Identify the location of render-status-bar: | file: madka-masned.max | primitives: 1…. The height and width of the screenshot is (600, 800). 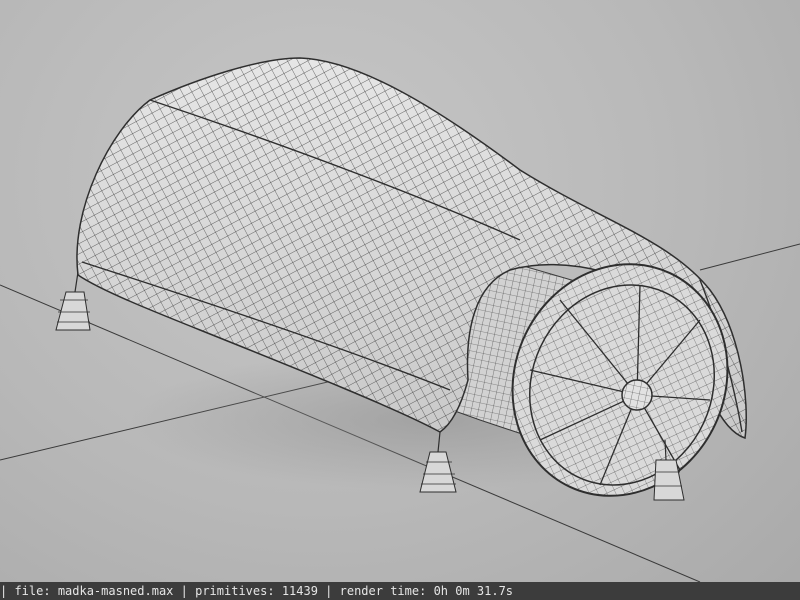
(400, 591).